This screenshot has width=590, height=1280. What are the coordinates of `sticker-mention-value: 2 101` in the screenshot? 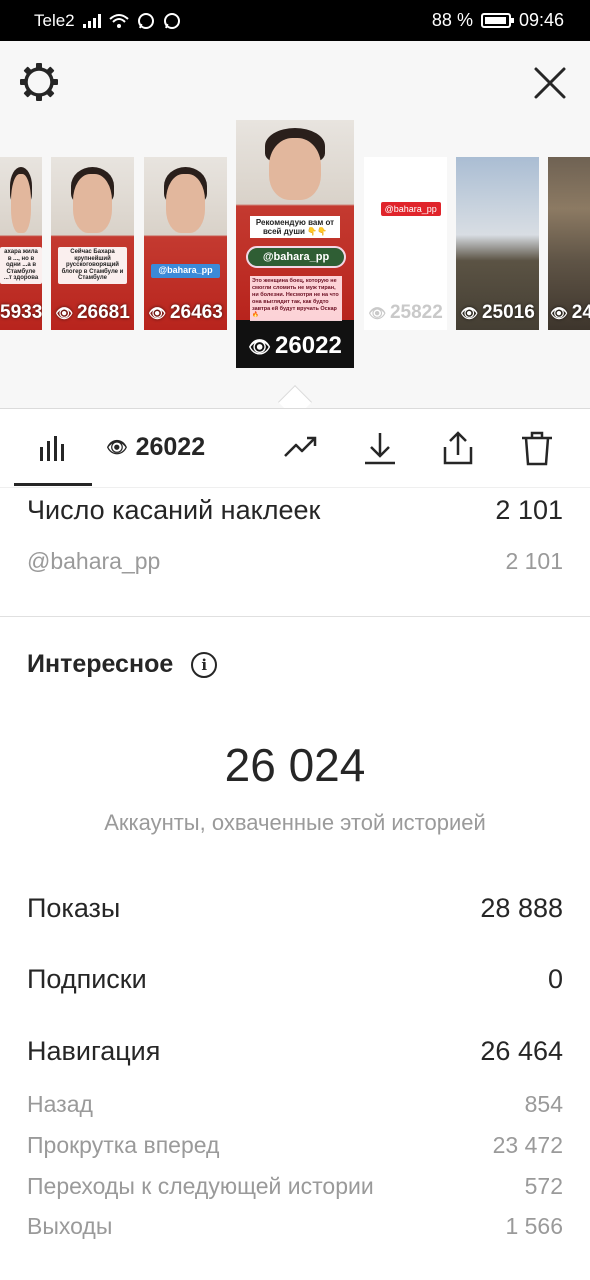 It's located at (534, 561).